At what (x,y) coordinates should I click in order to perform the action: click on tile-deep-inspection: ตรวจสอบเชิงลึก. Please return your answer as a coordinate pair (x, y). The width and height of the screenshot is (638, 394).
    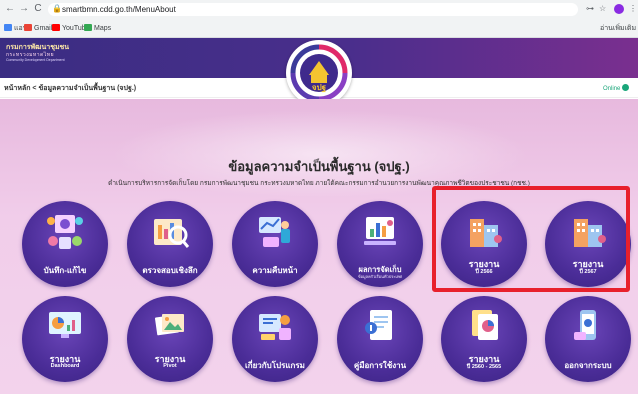
    Looking at the image, I should click on (170, 244).